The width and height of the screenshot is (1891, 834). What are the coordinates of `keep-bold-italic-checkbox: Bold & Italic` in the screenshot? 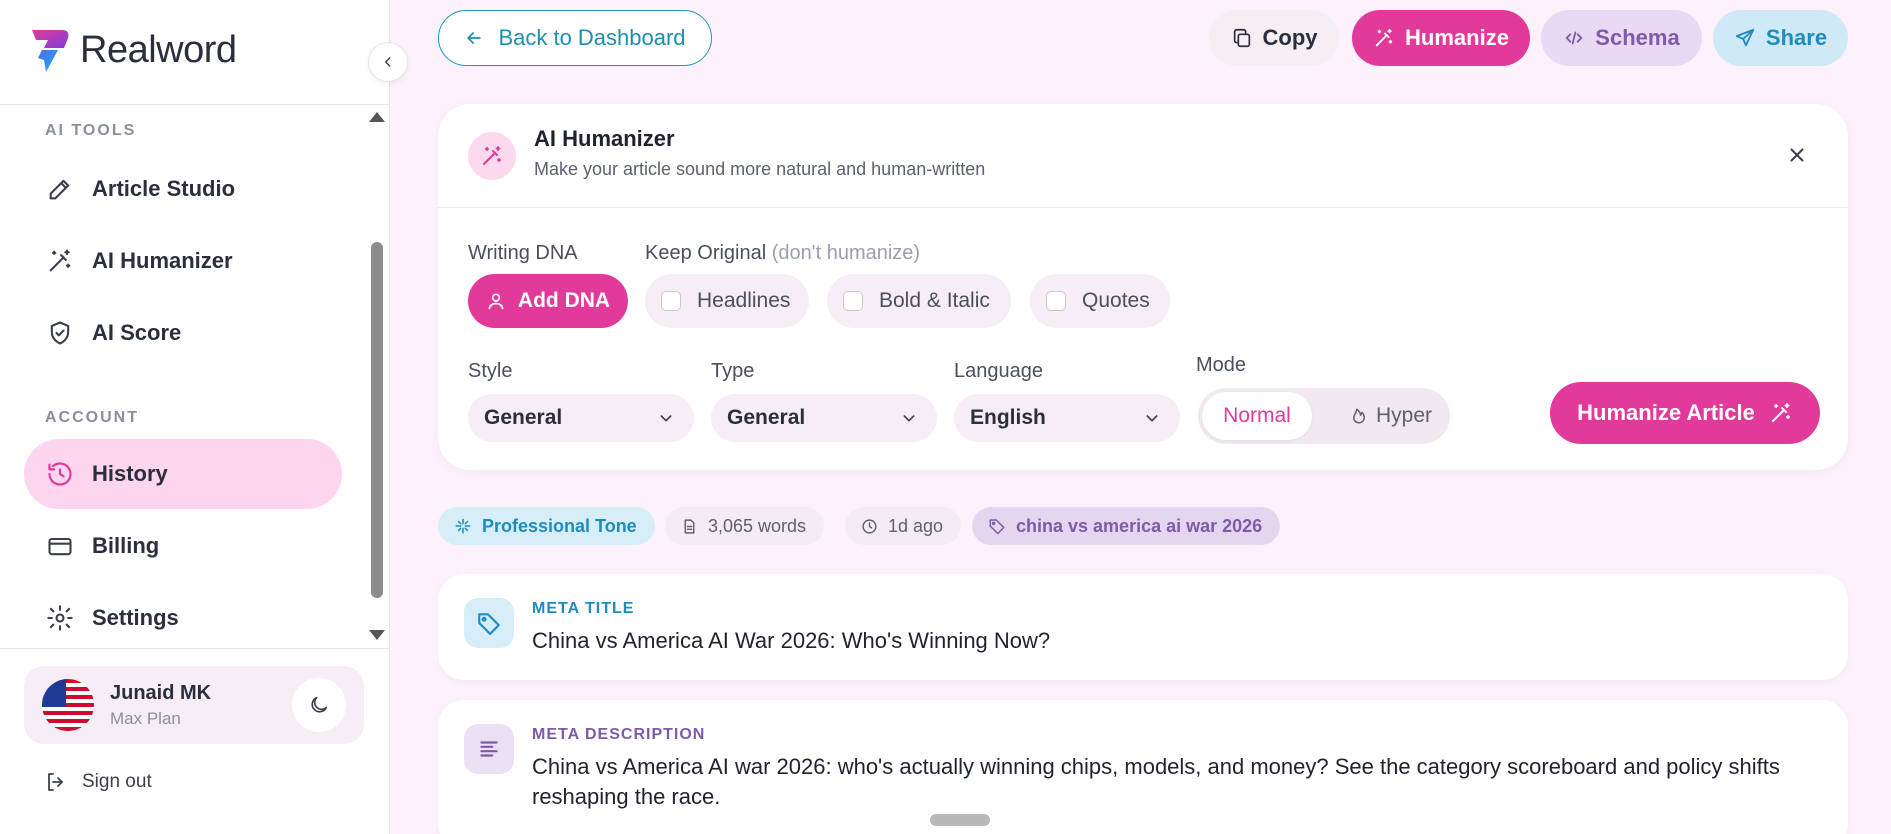 It's located at (919, 301).